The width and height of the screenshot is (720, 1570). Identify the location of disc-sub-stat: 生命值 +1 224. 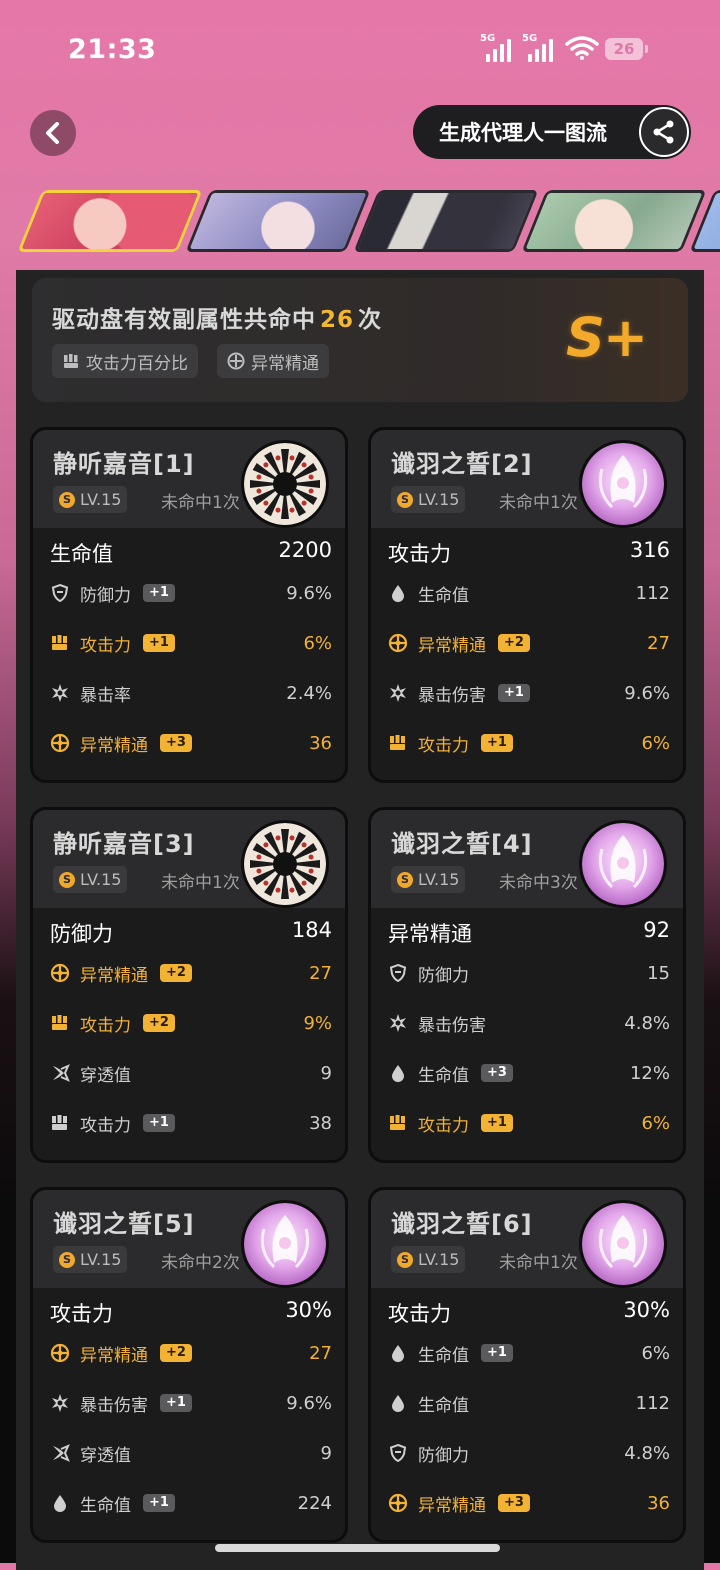
(191, 1503).